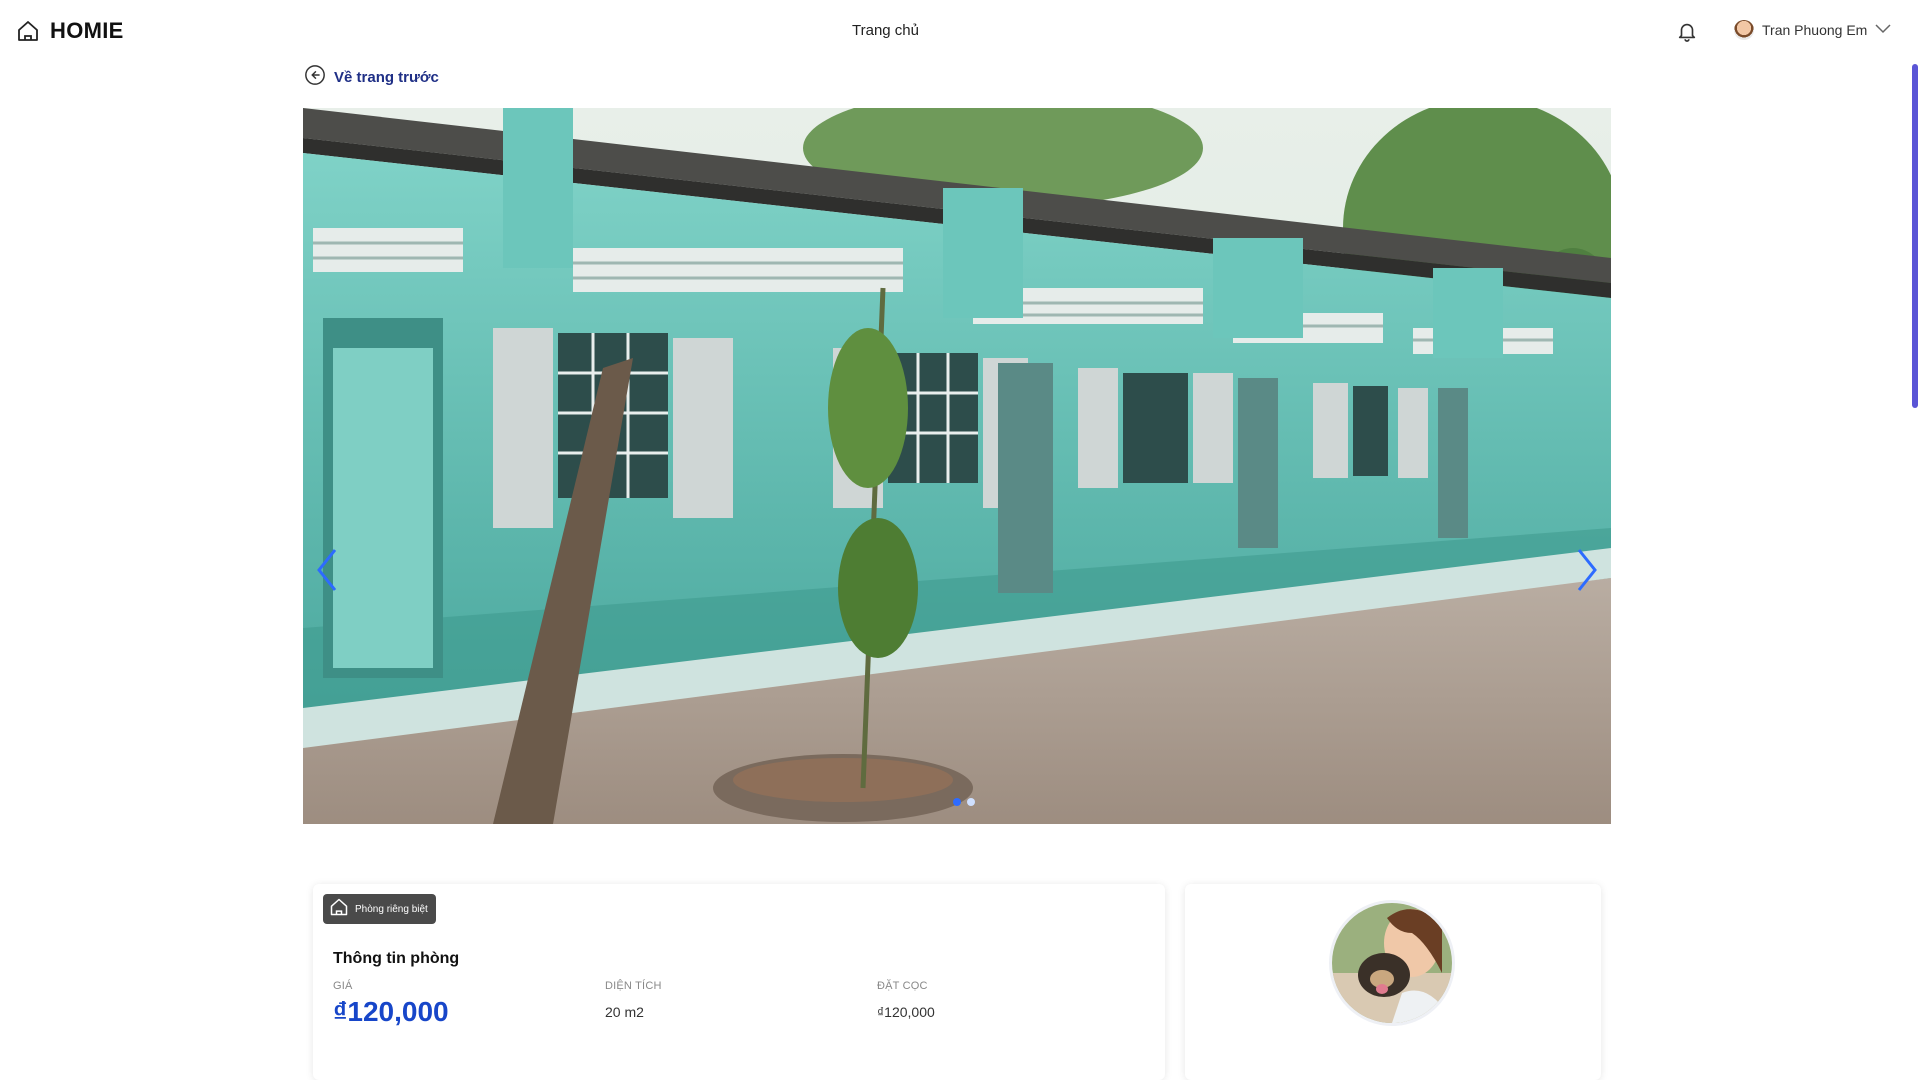  Describe the element at coordinates (1744, 30) in the screenshot. I see `user-avatar` at that location.